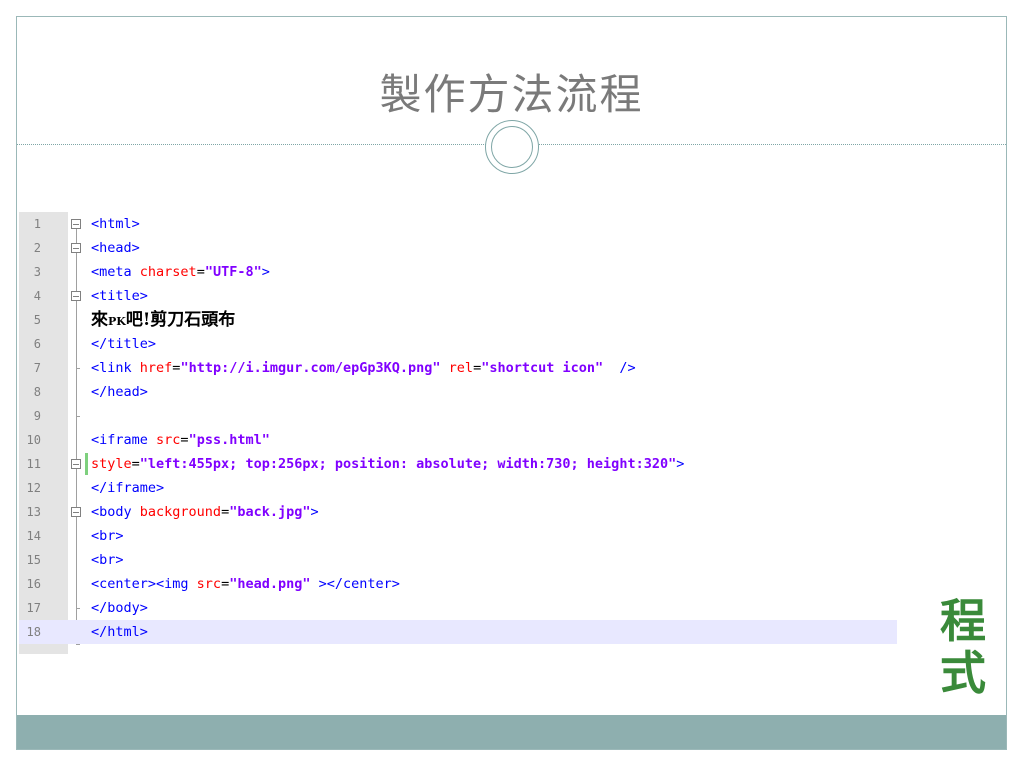 This screenshot has width=1024, height=768. Describe the element at coordinates (458, 608) in the screenshot. I see `code-line: 17 </body>` at that location.